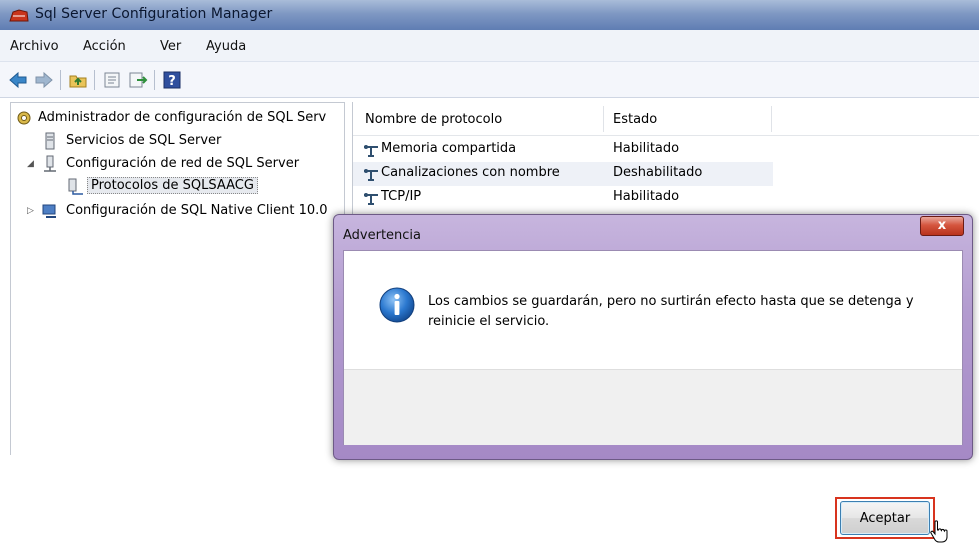 The image size is (979, 544). I want to click on close-icon: x, so click(942, 225).